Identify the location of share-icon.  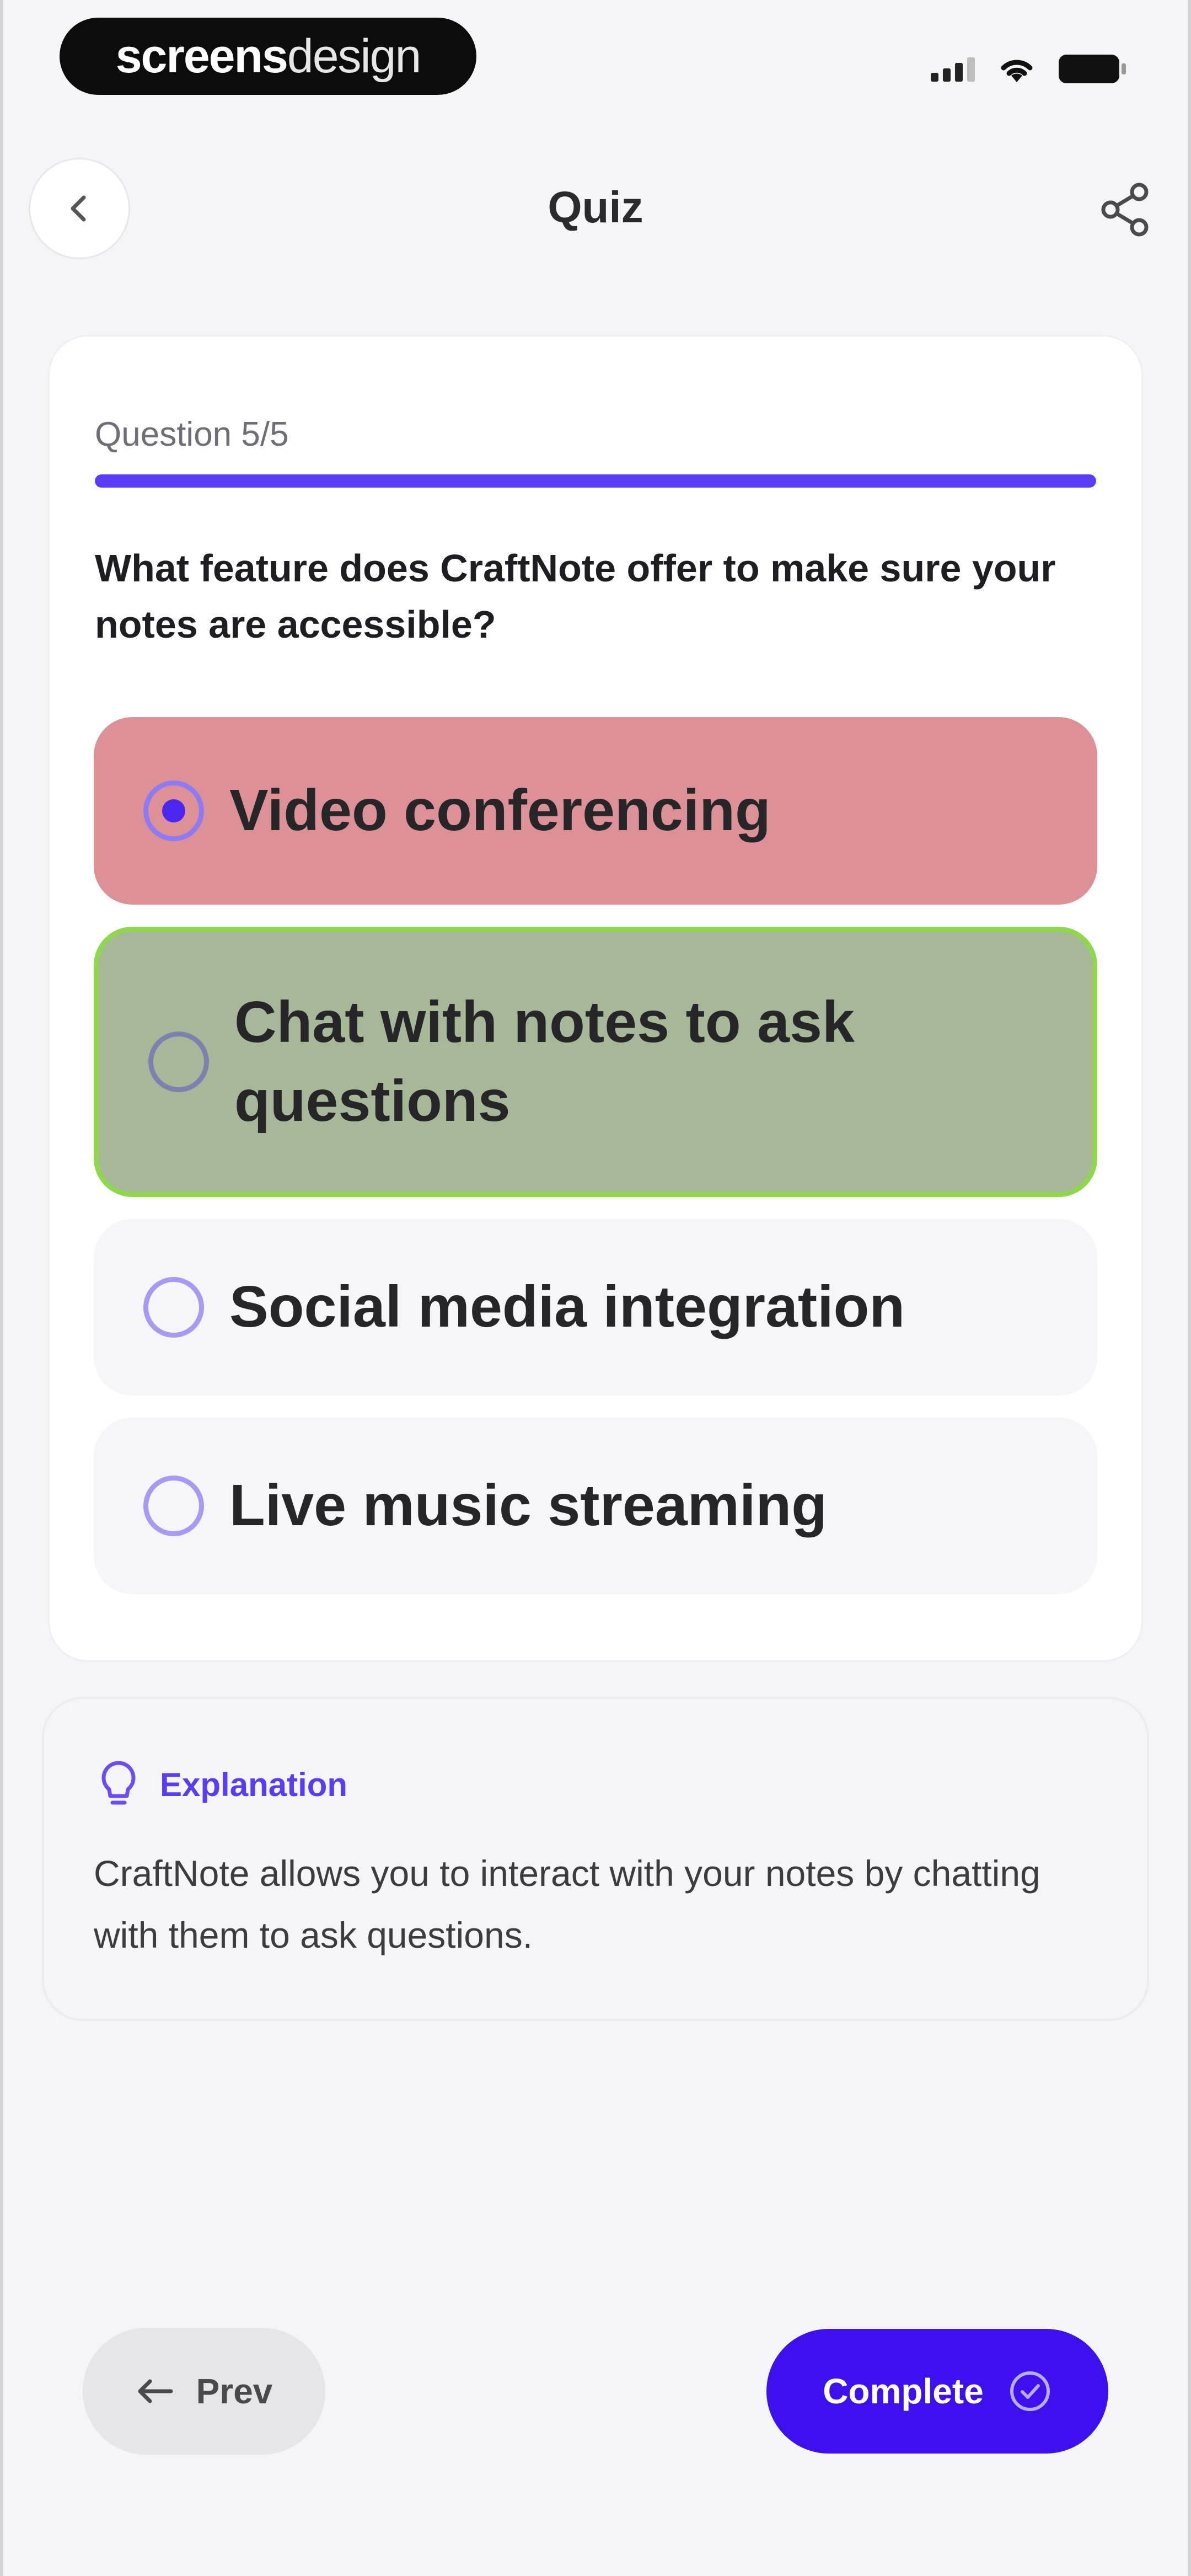
(1125, 210).